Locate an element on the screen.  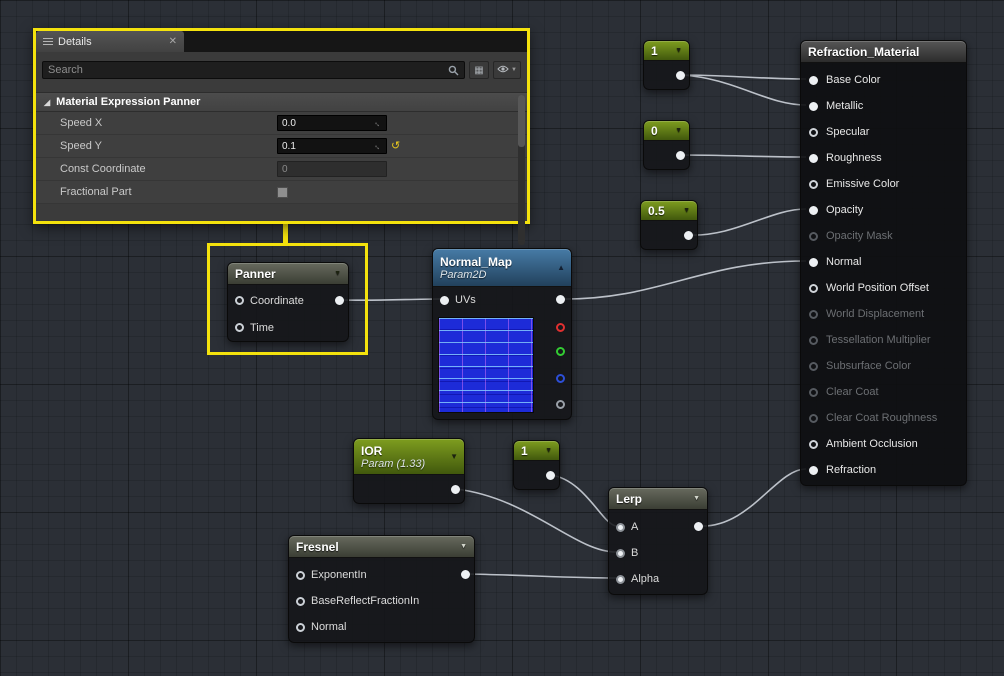
constant-05-node: 0.5 ▼ is located at coordinates (669, 225).